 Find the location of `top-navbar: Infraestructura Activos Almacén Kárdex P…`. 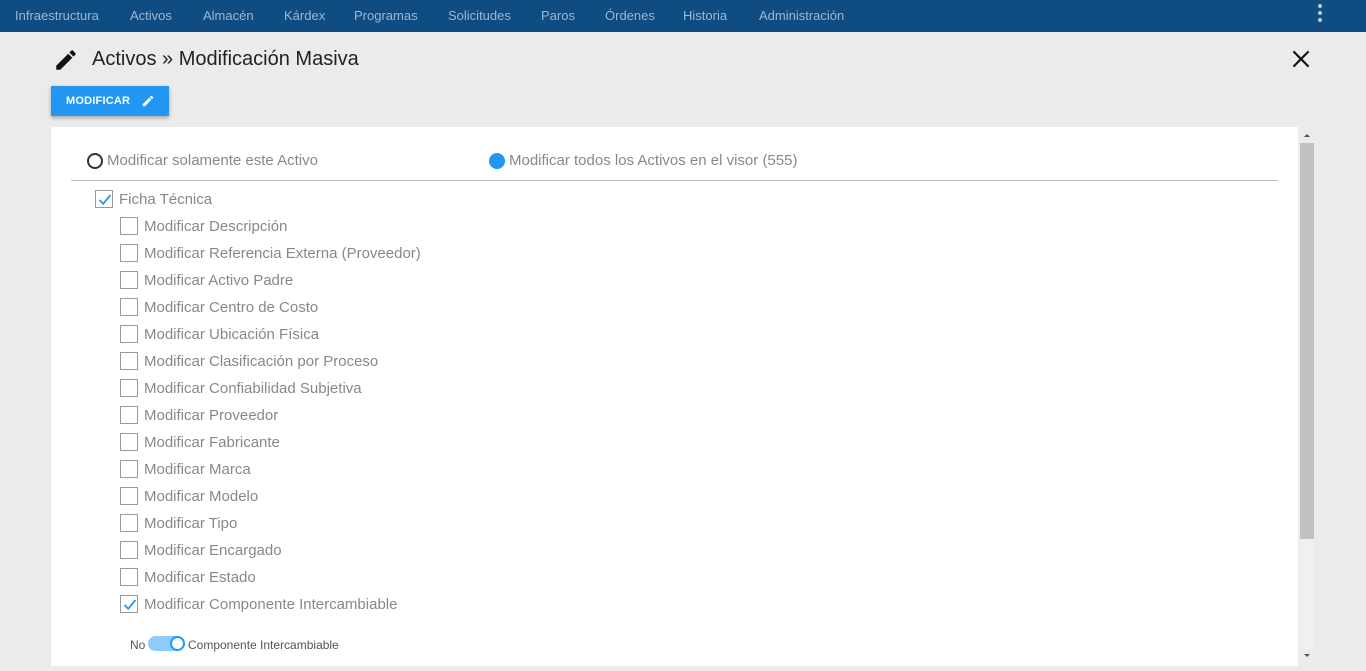

top-navbar: Infraestructura Activos Almacén Kárdex P… is located at coordinates (683, 16).